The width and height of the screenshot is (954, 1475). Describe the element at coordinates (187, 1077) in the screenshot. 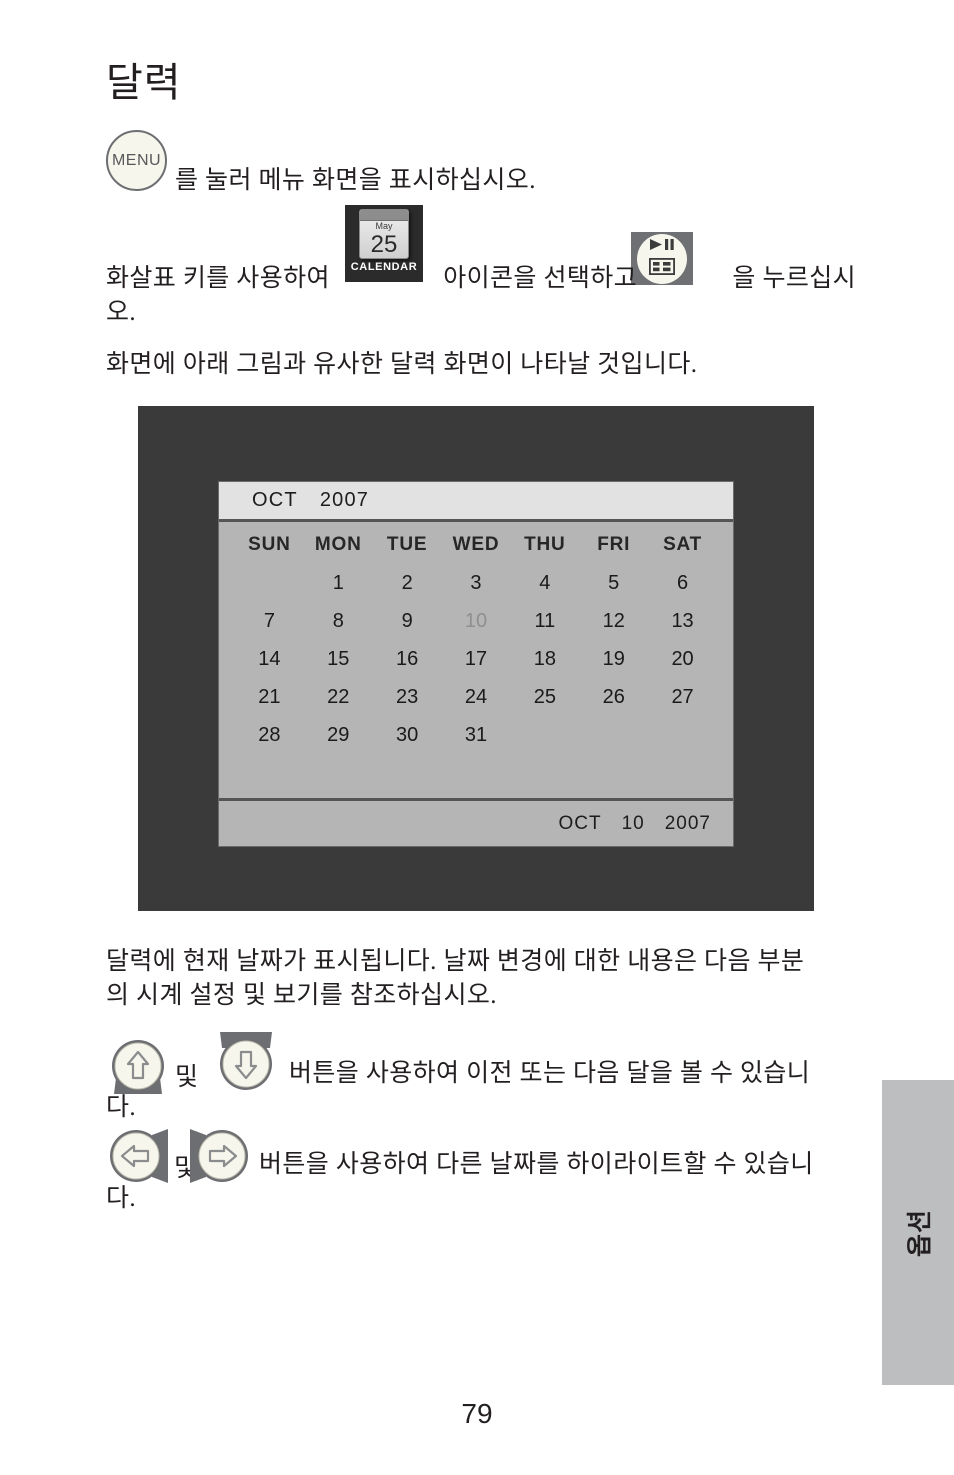

I see `conjunction-1: 및` at that location.